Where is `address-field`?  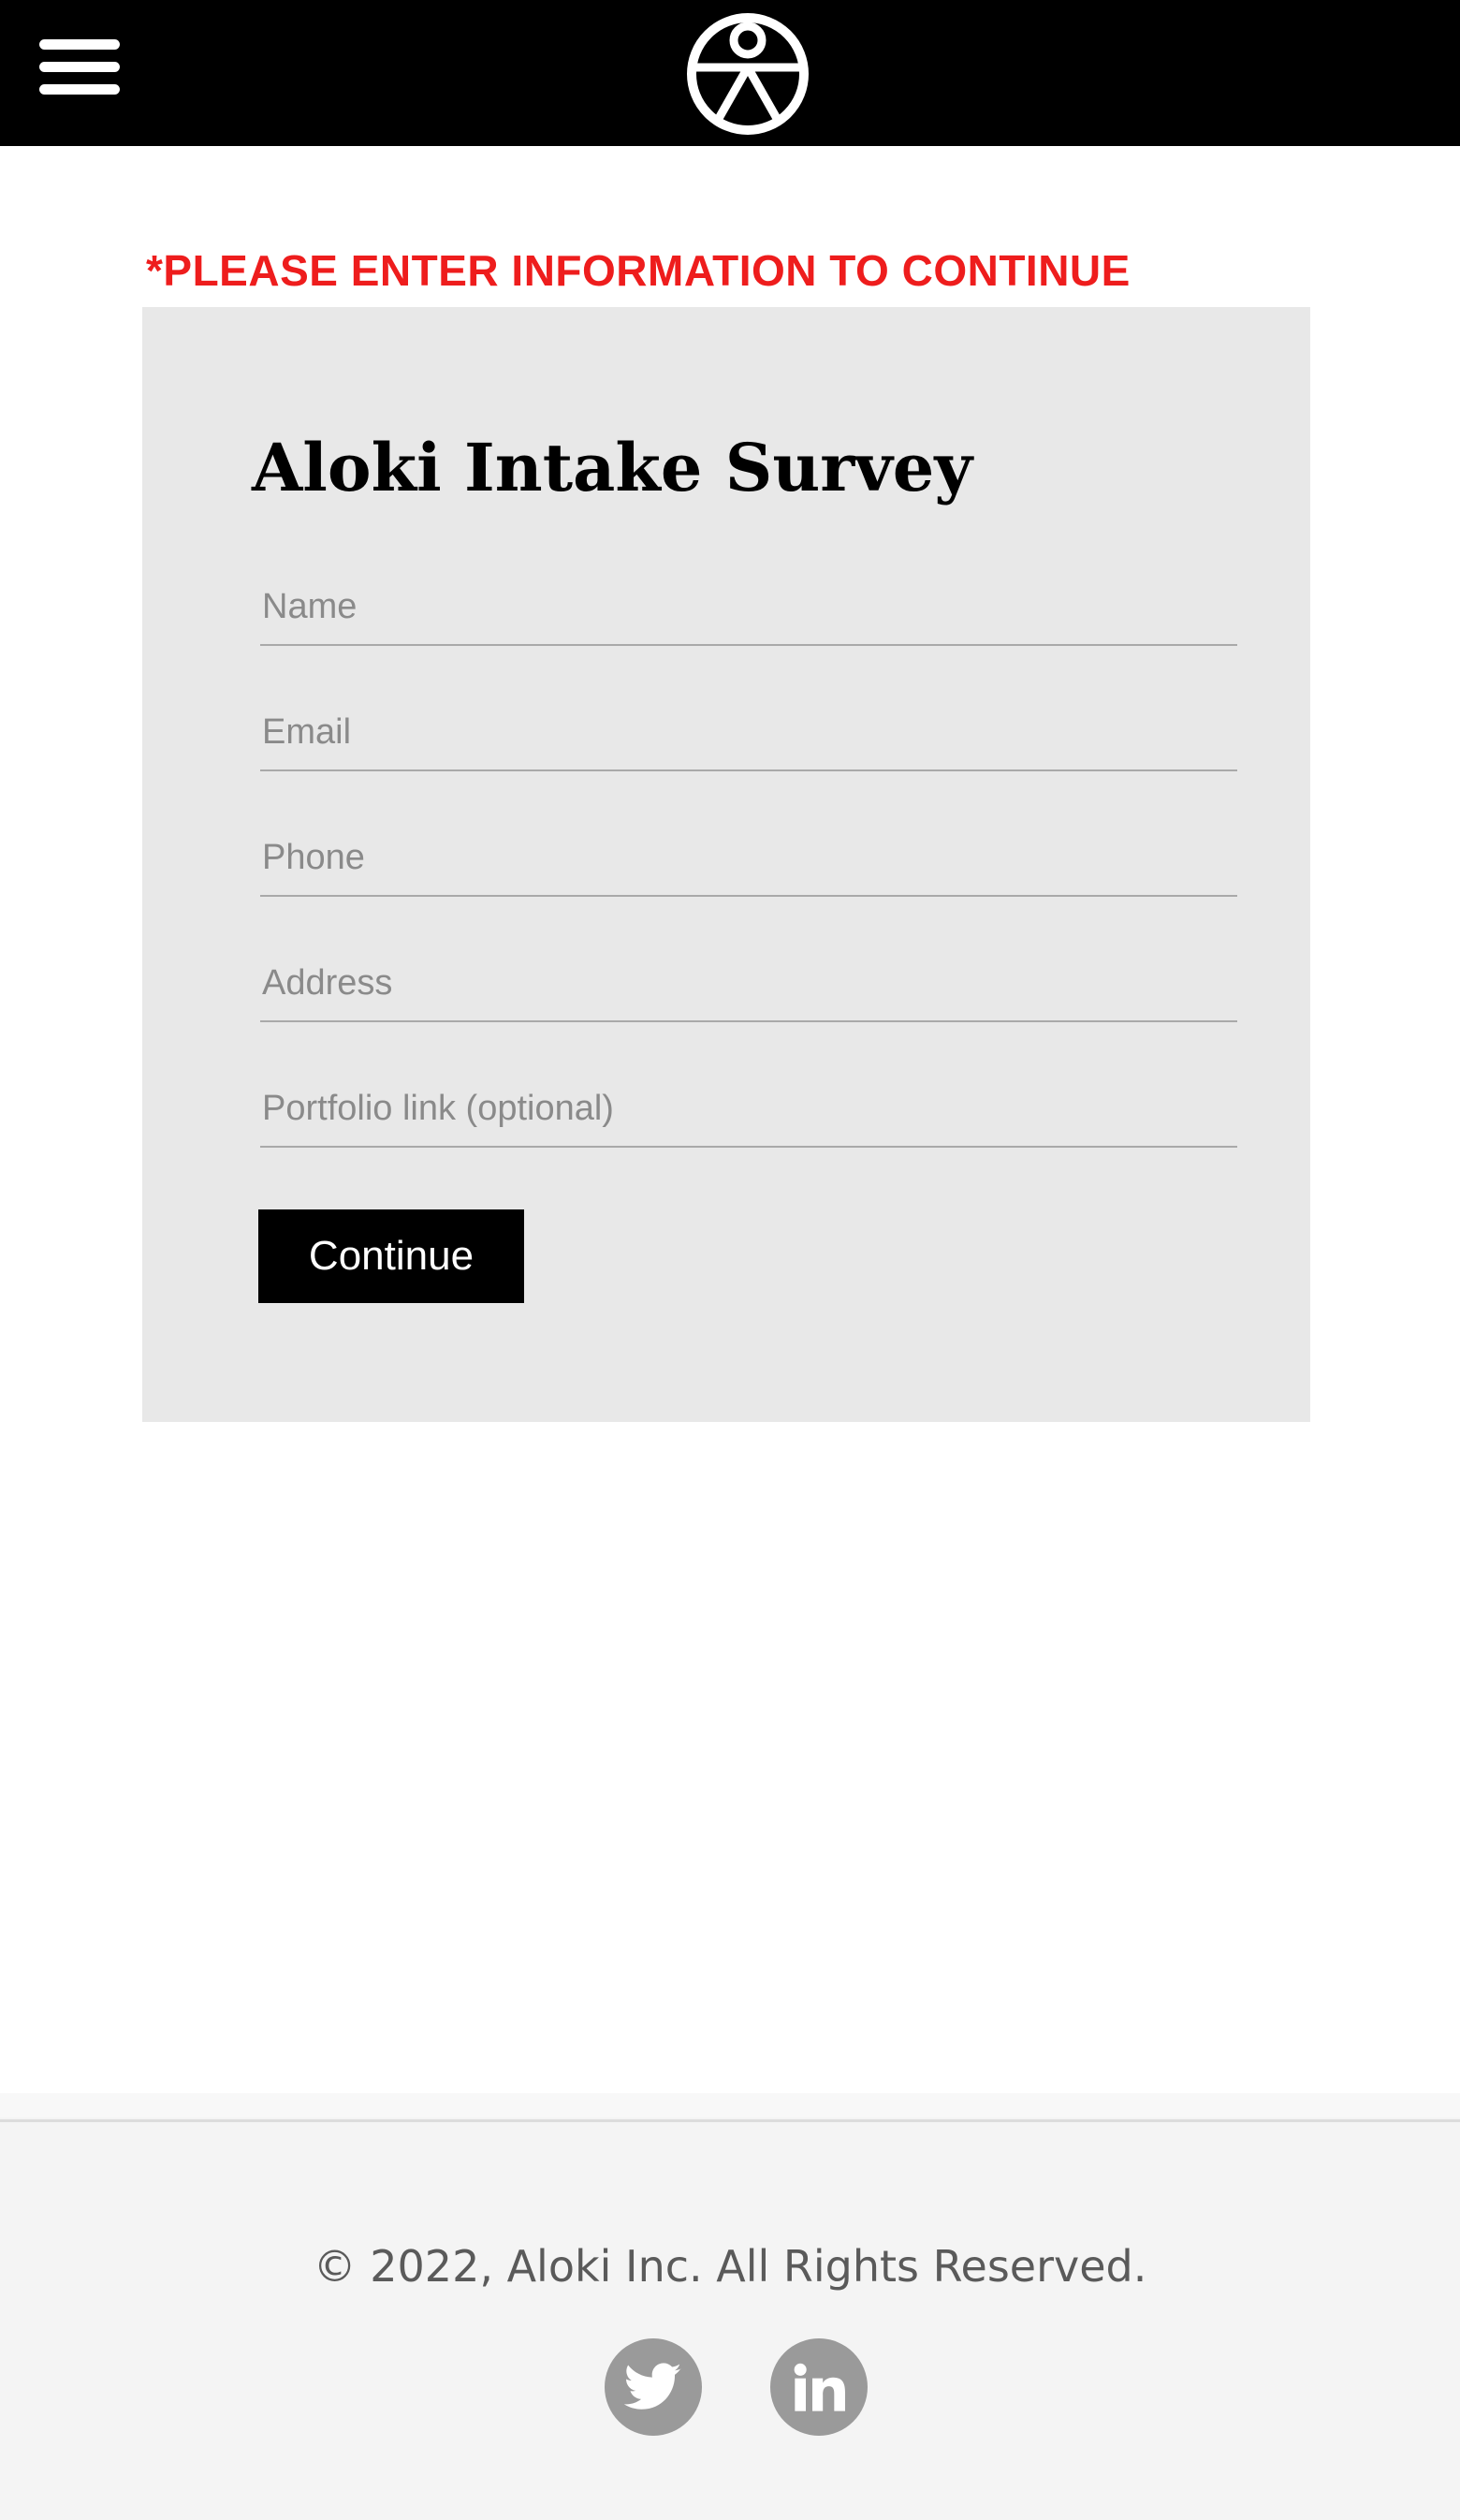 address-field is located at coordinates (749, 988).